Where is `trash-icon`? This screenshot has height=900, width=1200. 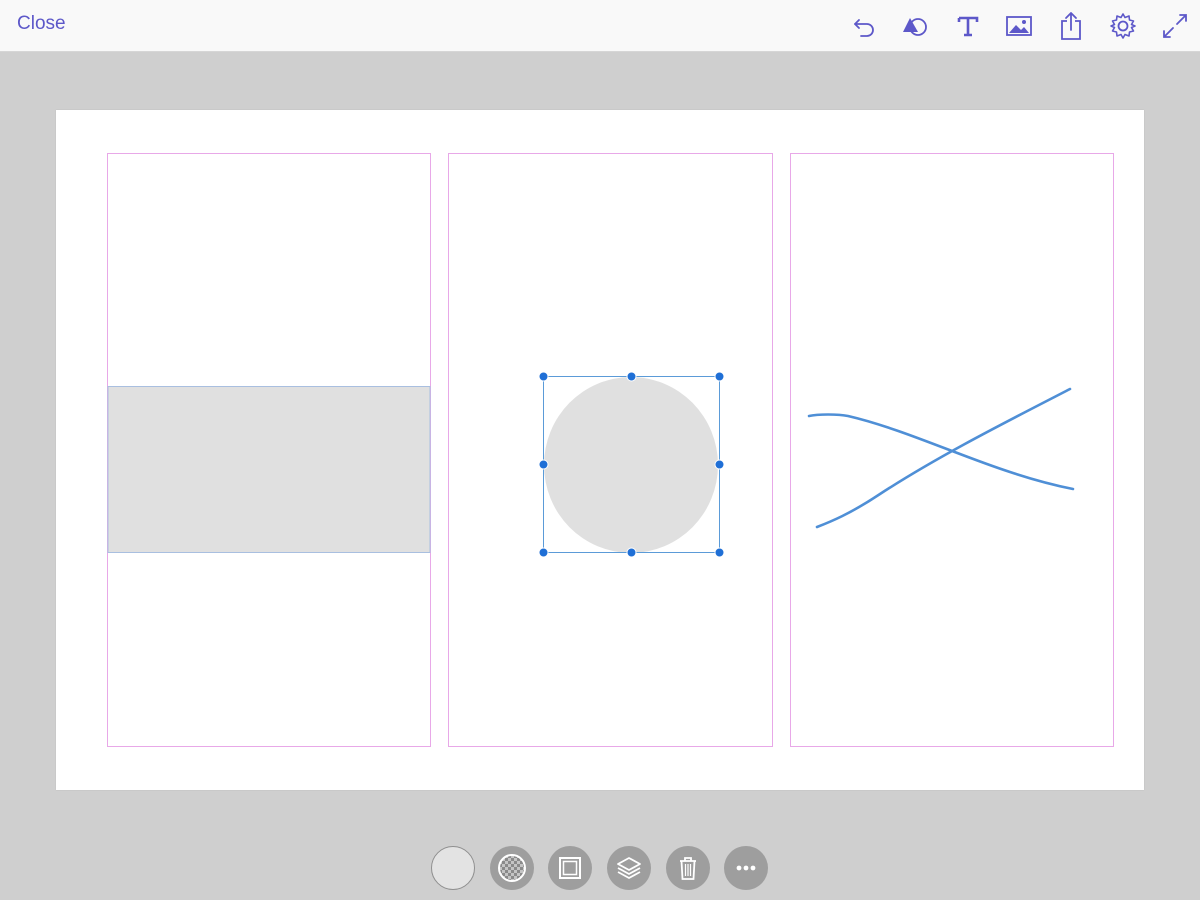 trash-icon is located at coordinates (688, 868).